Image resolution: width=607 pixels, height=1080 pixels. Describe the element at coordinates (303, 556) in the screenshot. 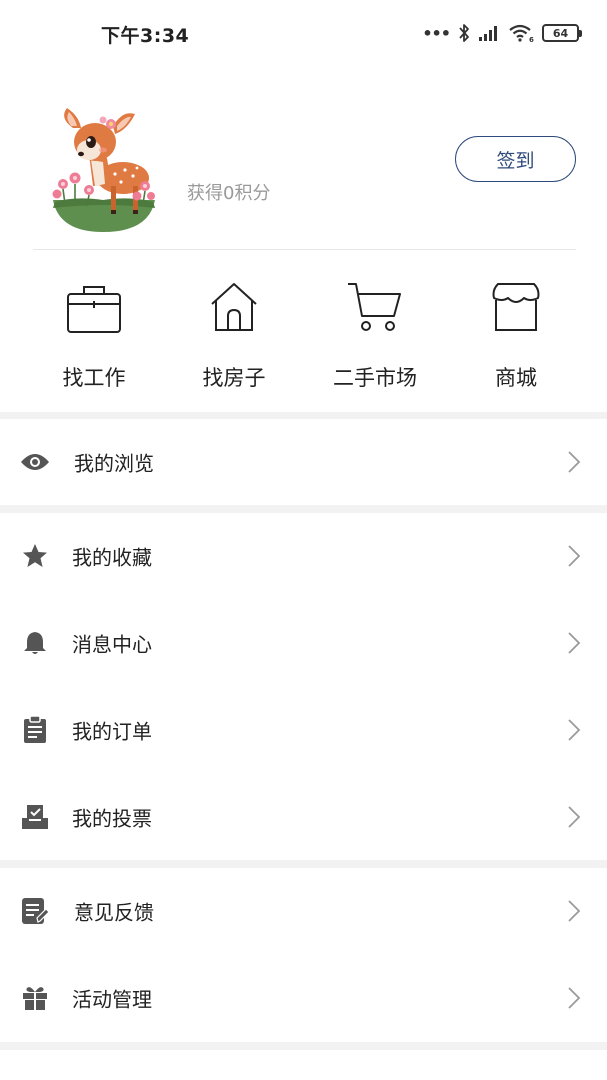

I see `menu-item-favorites: 我的收藏` at that location.